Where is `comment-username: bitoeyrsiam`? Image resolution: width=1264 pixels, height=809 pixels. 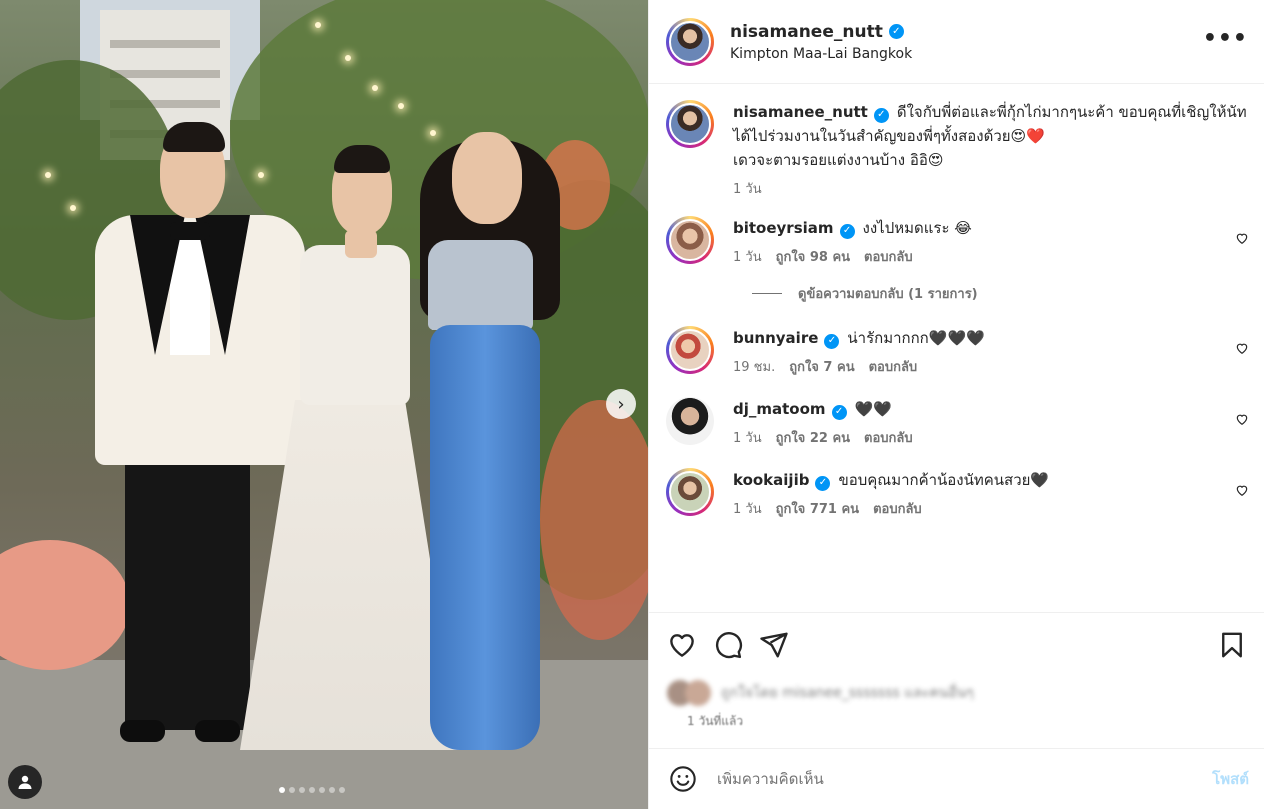
comment-username: bitoeyrsiam is located at coordinates (783, 228).